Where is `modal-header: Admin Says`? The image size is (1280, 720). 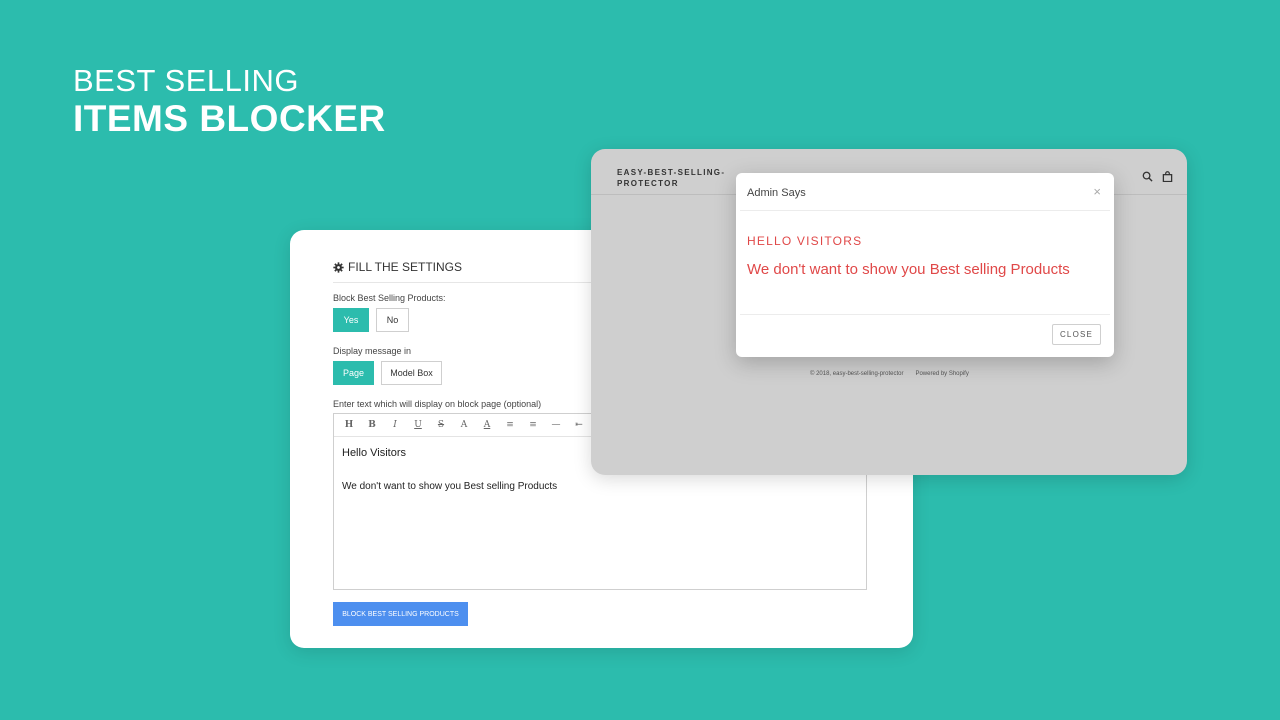
modal-header: Admin Says is located at coordinates (776, 193).